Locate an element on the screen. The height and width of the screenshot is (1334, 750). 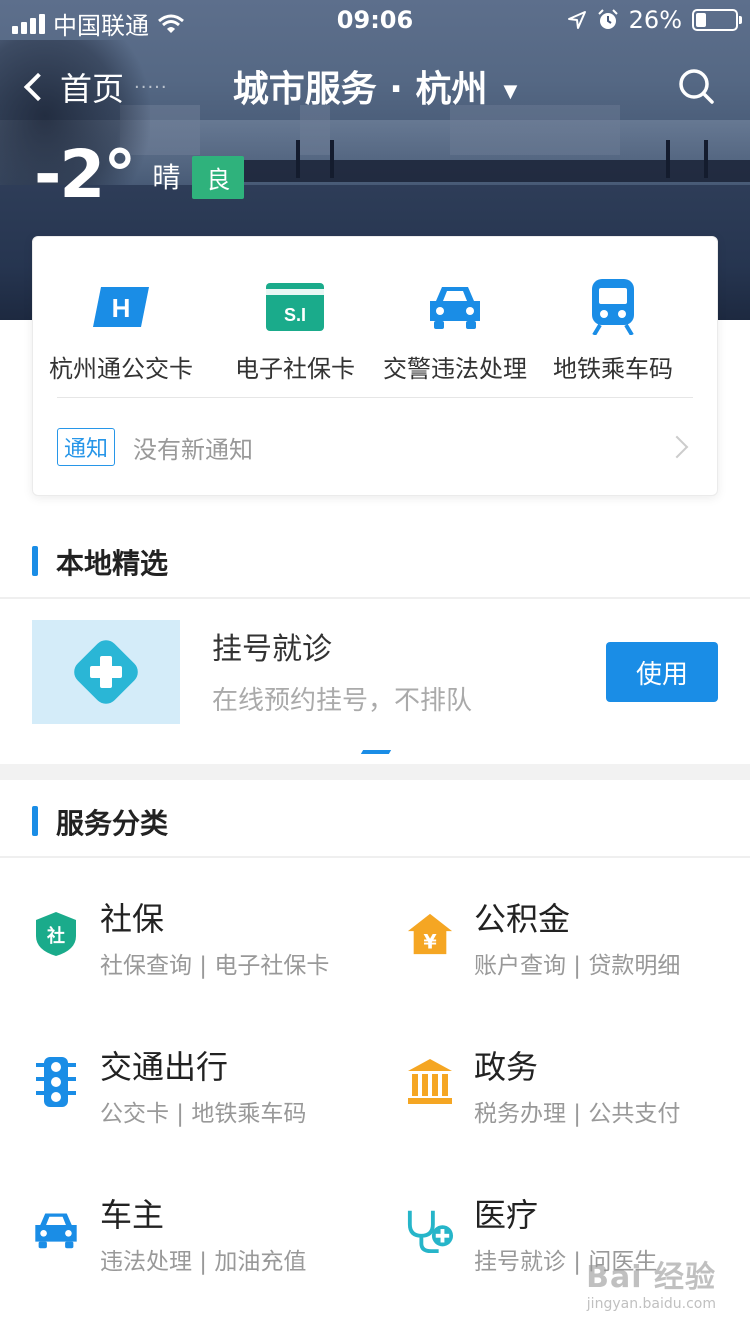
category-housing-fund: ¥ 公积金 账户查询 | 贷款明细 is located at coordinates (576, 944).